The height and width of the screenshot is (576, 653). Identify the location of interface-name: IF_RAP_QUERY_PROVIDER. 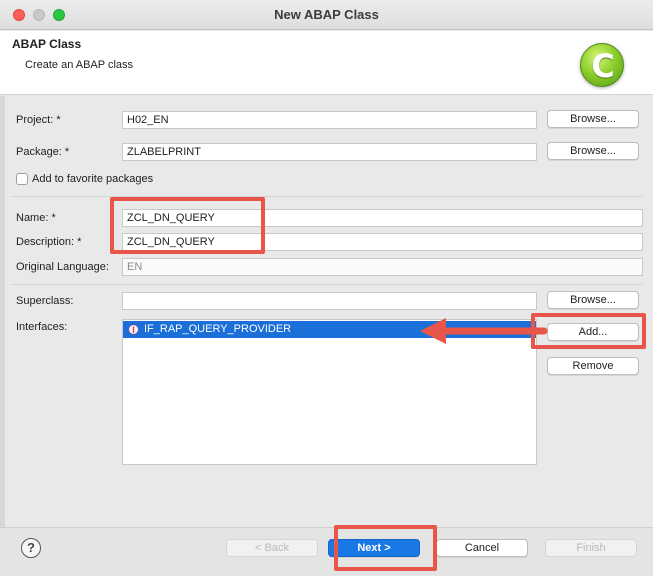
(218, 329).